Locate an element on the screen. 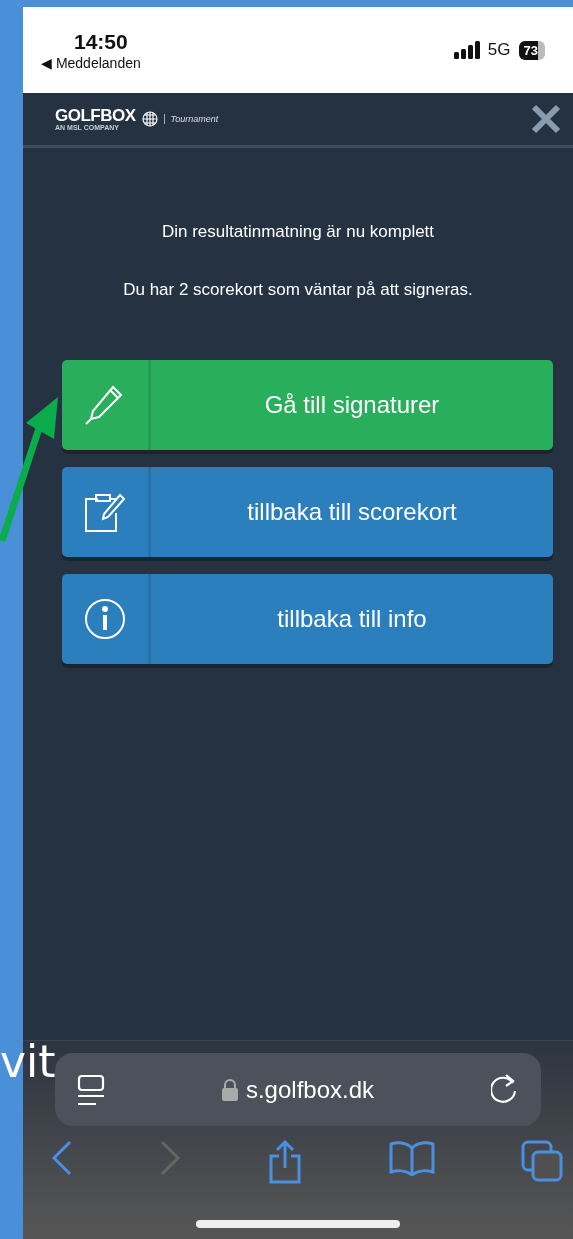 Image resolution: width=573 pixels, height=1239 pixels. clock-time: 14:50 is located at coordinates (100, 41).